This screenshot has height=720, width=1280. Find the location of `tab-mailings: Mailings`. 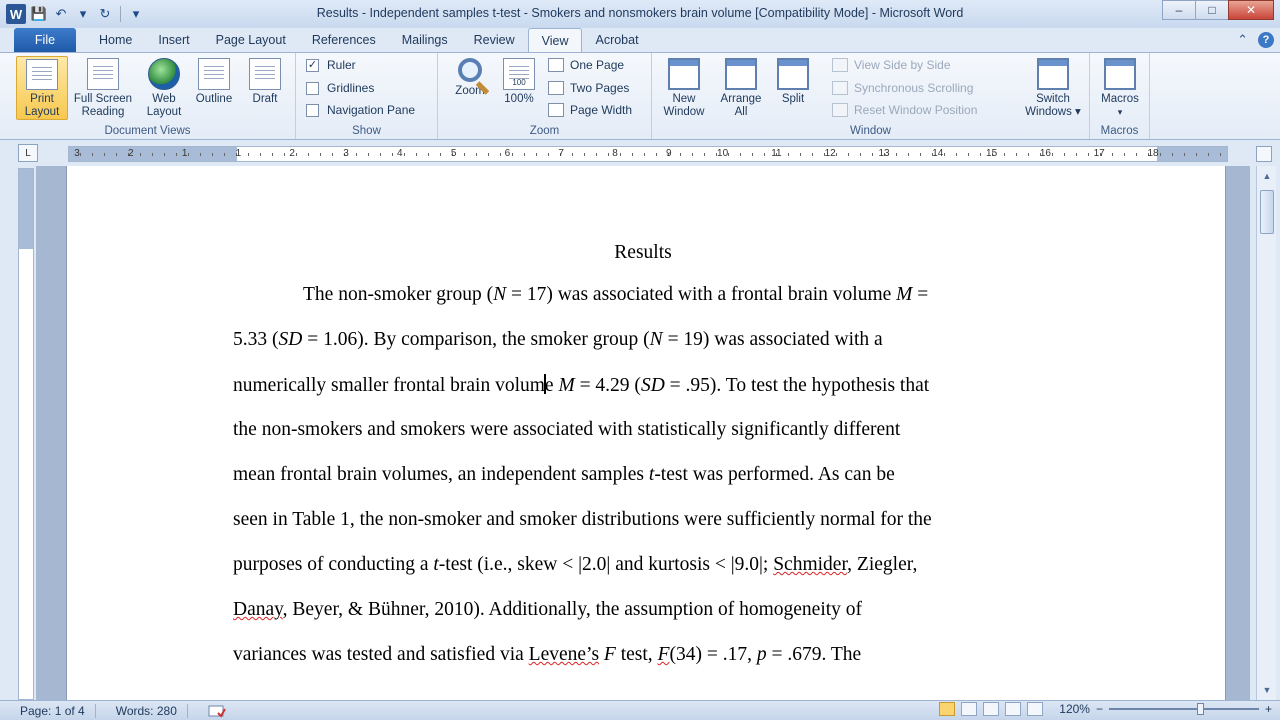

tab-mailings: Mailings is located at coordinates (425, 40).